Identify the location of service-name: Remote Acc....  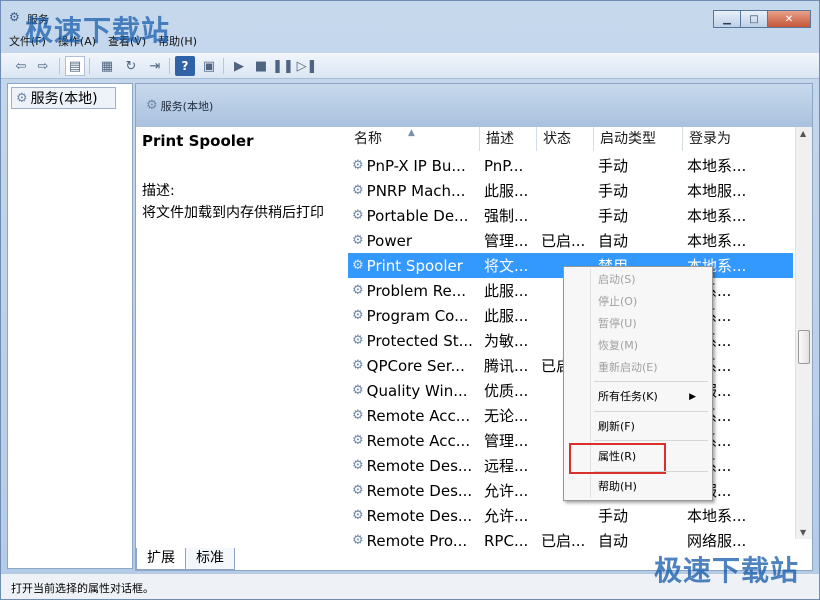
(418, 415).